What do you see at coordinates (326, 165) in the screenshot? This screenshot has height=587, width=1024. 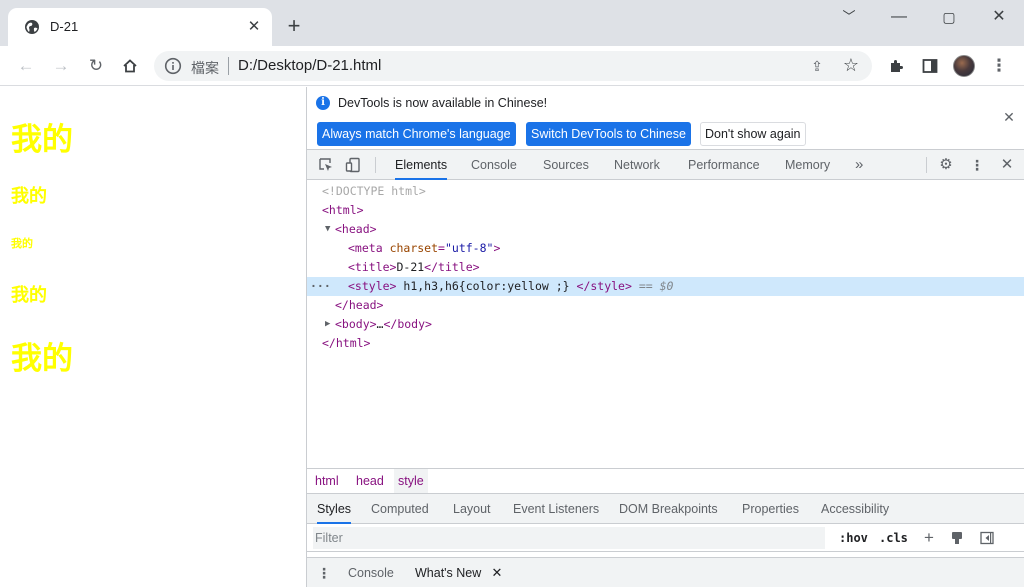 I see `inspect-icon` at bounding box center [326, 165].